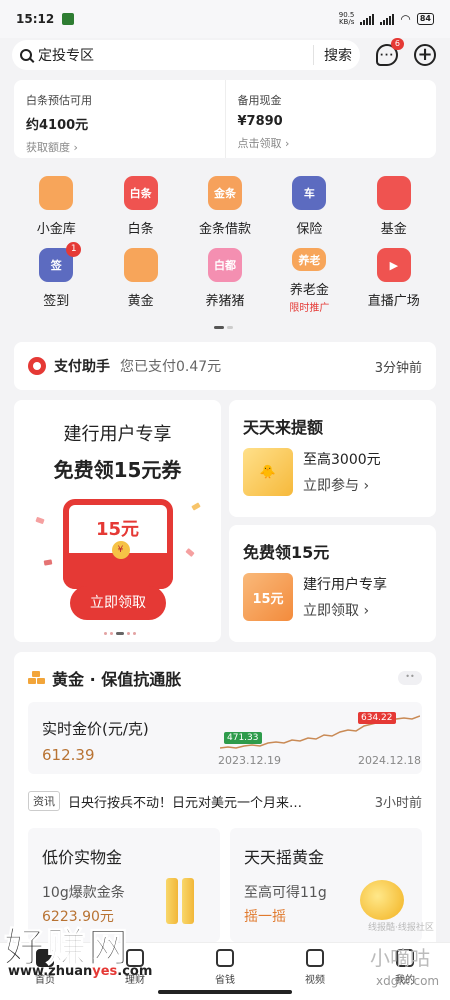 The height and width of the screenshot is (1000, 450). What do you see at coordinates (44, 801) in the screenshot?
I see `news-tag: 资讯` at bounding box center [44, 801].